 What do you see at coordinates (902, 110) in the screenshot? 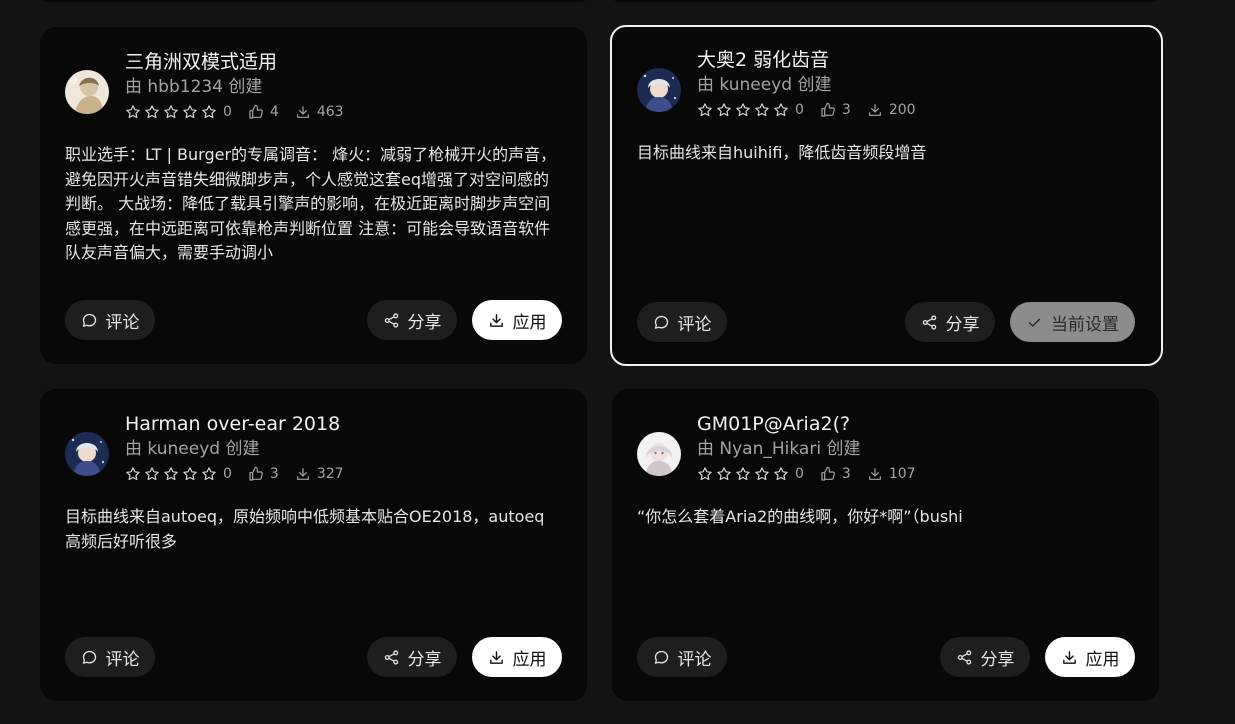
I see `download-count: 200` at bounding box center [902, 110].